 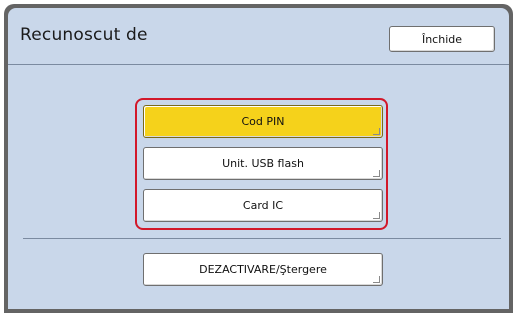 I want to click on header-divider, so click(x=258, y=64).